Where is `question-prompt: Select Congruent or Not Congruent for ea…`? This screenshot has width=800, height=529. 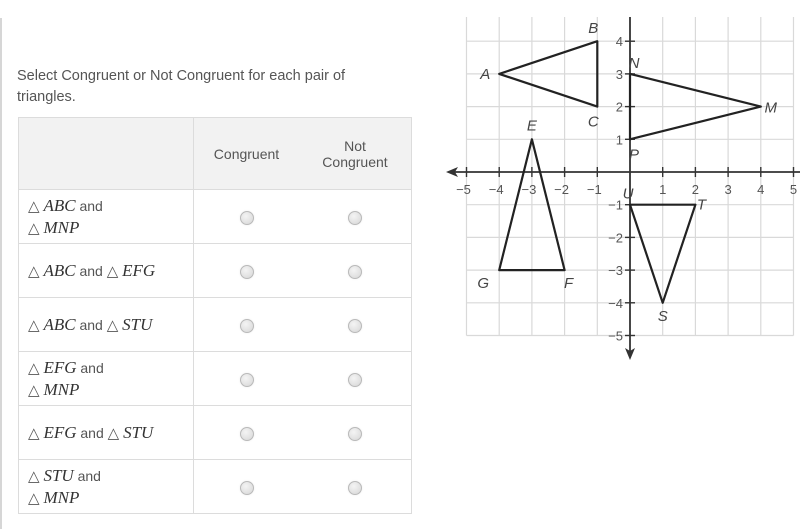 question-prompt: Select Congruent or Not Congruent for ea… is located at coordinates (181, 86).